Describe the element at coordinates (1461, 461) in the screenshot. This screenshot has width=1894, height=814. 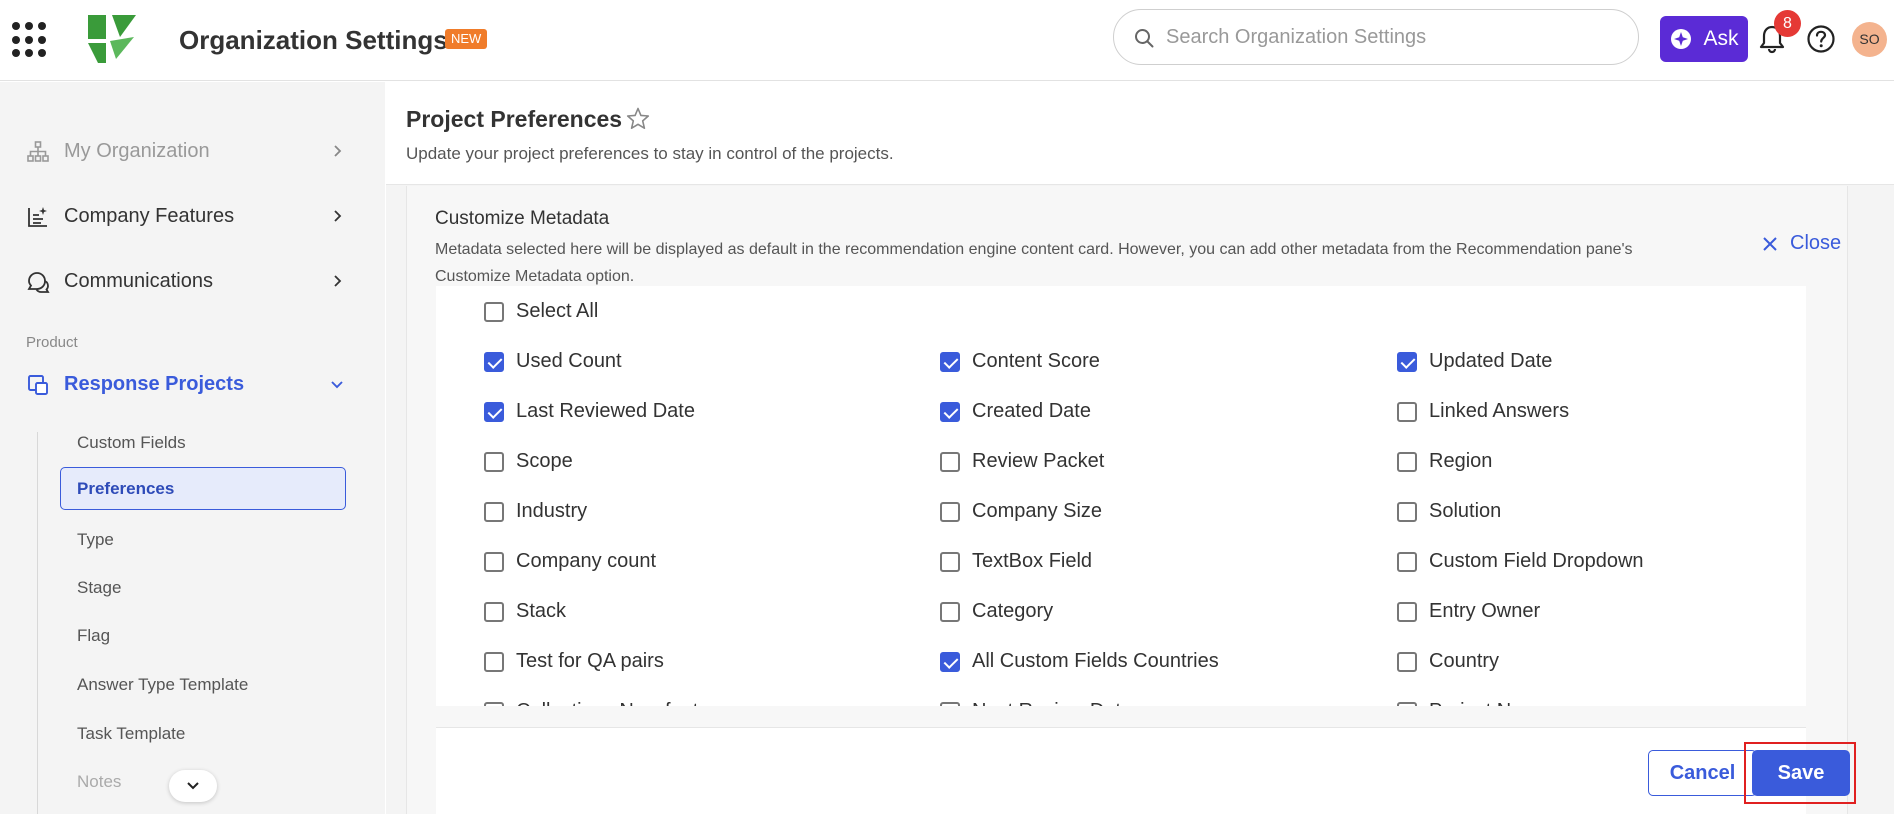
I see `checkbox-label: Region` at that location.